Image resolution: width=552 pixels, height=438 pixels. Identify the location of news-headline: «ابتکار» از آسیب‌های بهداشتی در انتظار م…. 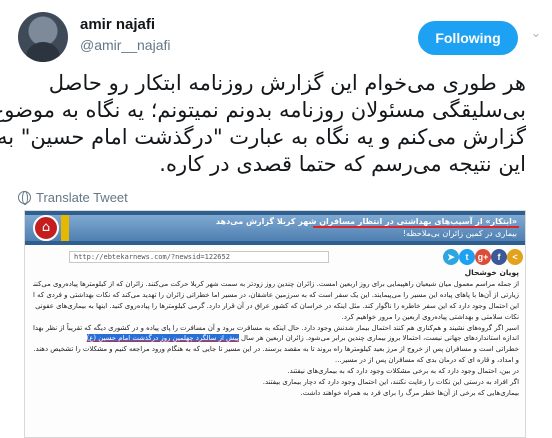
(366, 221).